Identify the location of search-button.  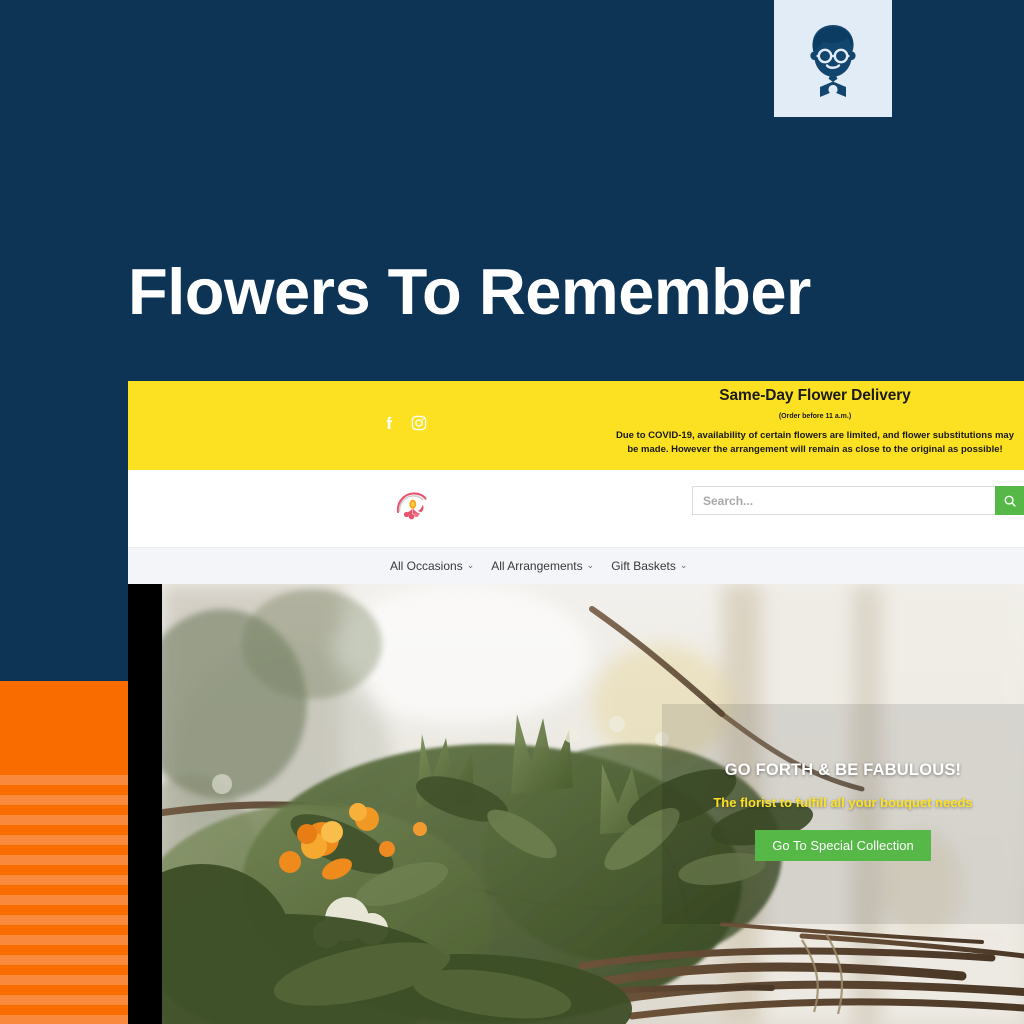
(1009, 500).